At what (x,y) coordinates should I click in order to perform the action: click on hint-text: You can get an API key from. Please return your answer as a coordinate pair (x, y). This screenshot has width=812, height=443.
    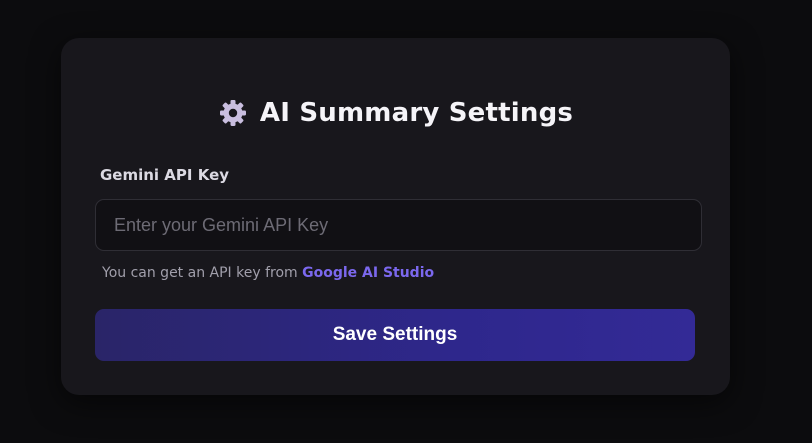
    Looking at the image, I should click on (202, 273).